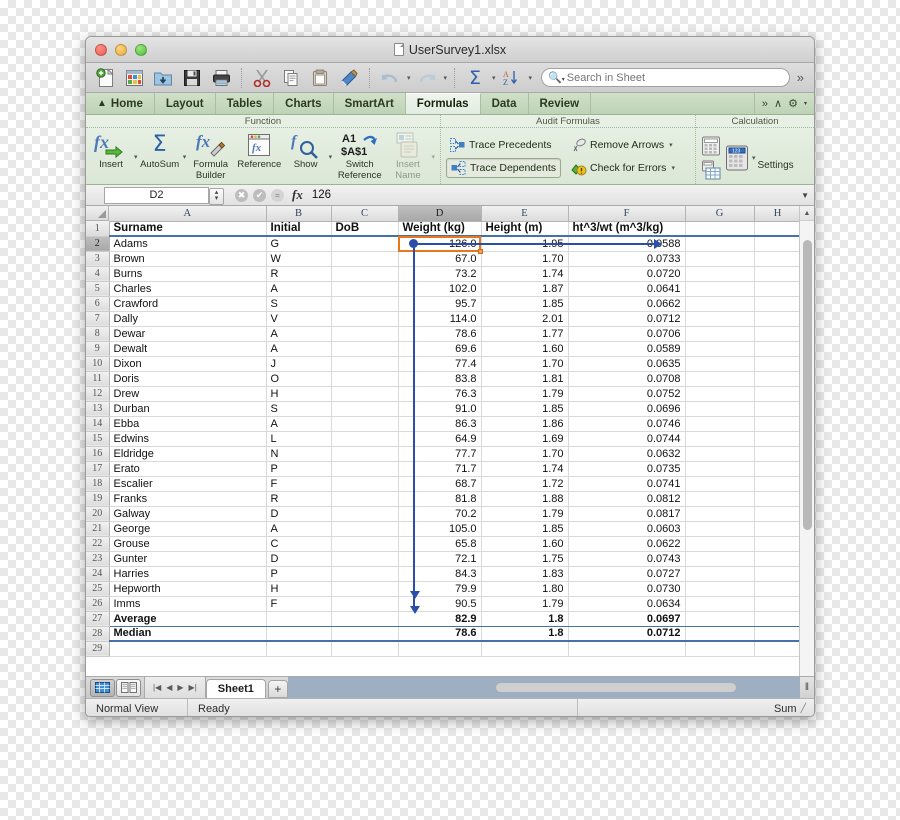  What do you see at coordinates (525, 649) in the screenshot?
I see `cell-e29` at bounding box center [525, 649].